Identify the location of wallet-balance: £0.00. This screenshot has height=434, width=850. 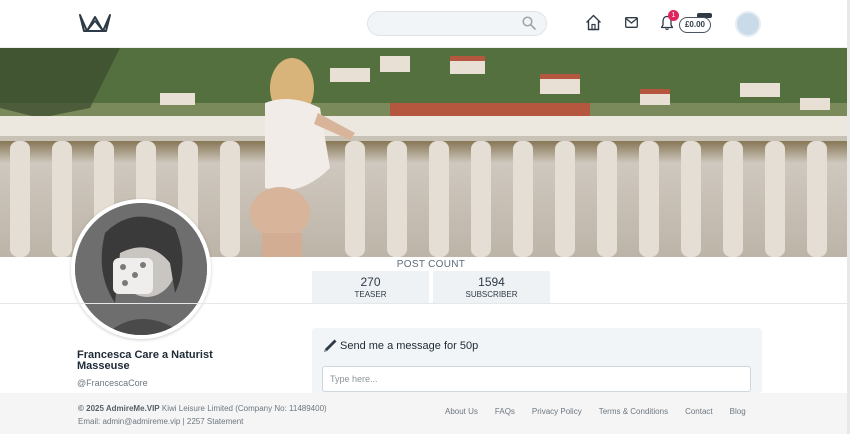
(695, 25).